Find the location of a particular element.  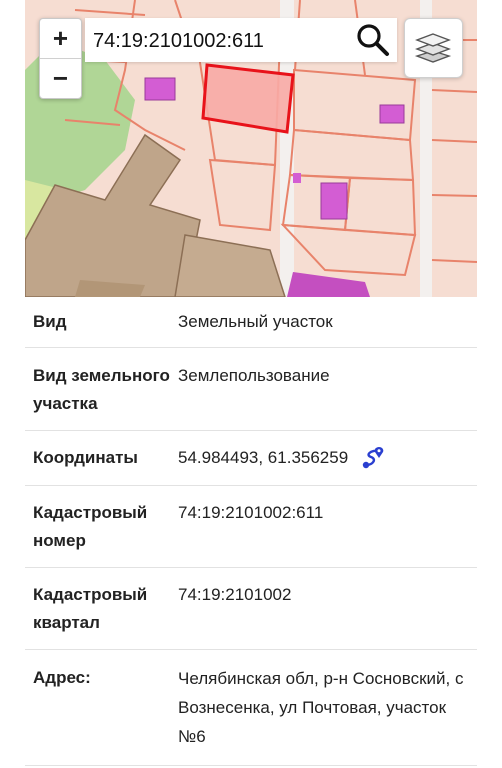

search-icon is located at coordinates (373, 40).